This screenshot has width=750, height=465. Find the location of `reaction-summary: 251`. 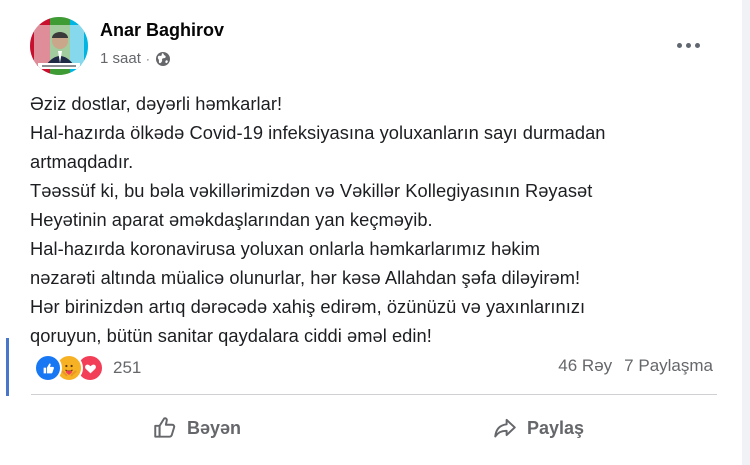

reaction-summary: 251 is located at coordinates (87, 368).